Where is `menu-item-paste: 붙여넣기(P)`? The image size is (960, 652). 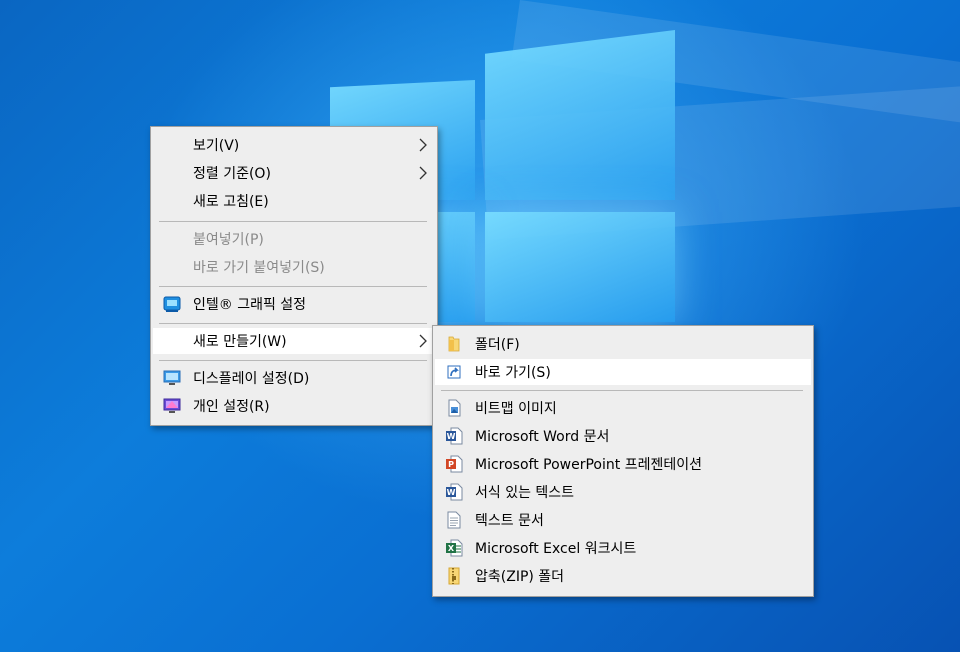 menu-item-paste: 붙여넣기(P) is located at coordinates (294, 239).